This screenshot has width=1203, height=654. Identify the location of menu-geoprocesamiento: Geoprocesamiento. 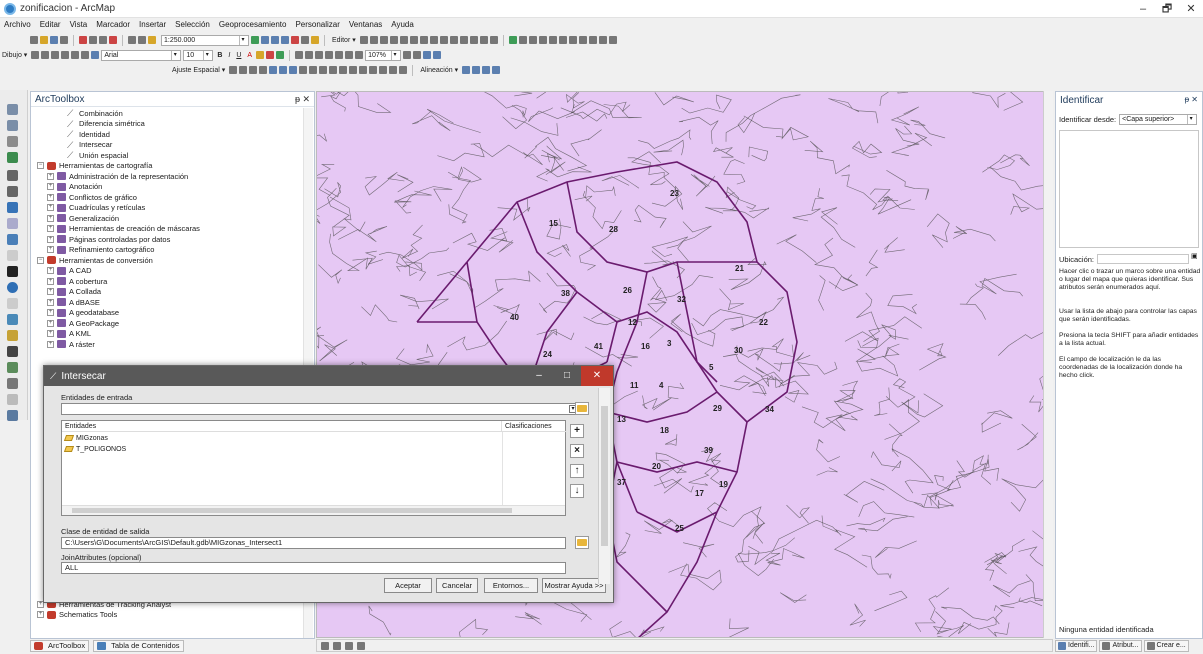
(253, 26).